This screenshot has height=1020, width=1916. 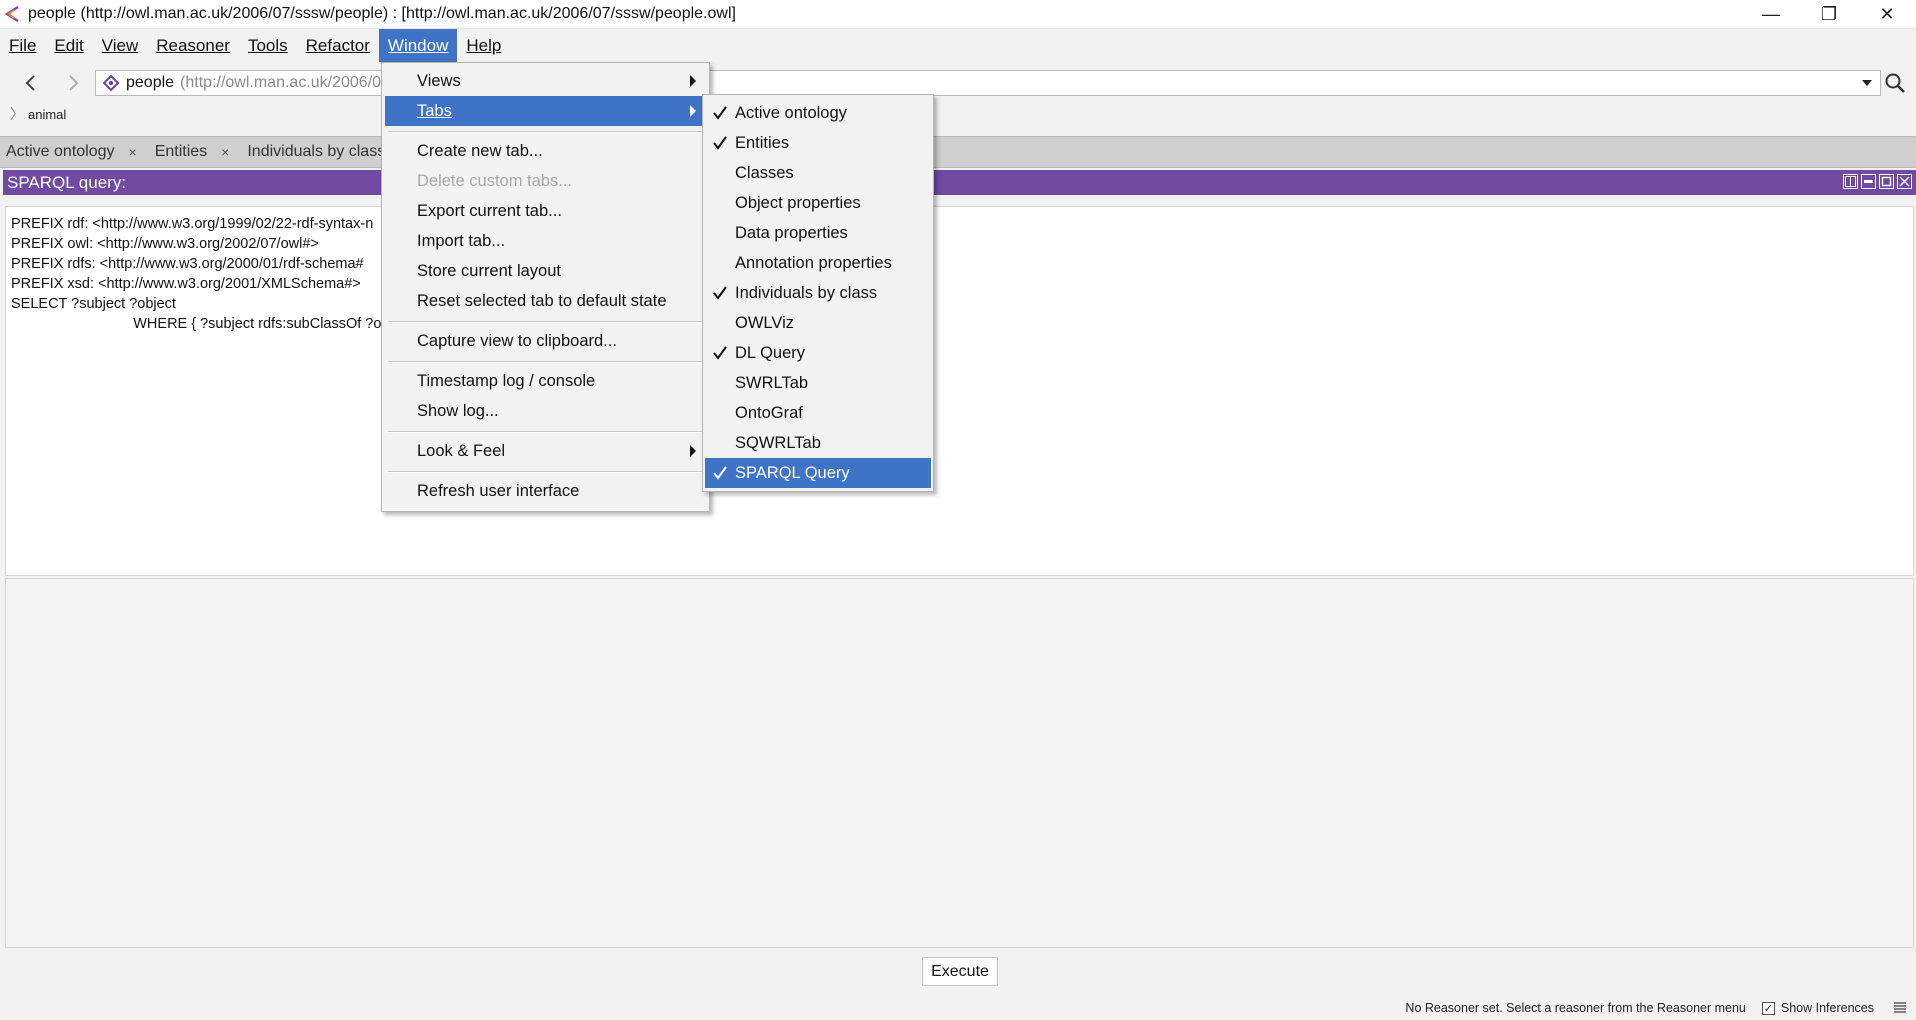 I want to click on menu-help: Help, so click(x=483, y=45).